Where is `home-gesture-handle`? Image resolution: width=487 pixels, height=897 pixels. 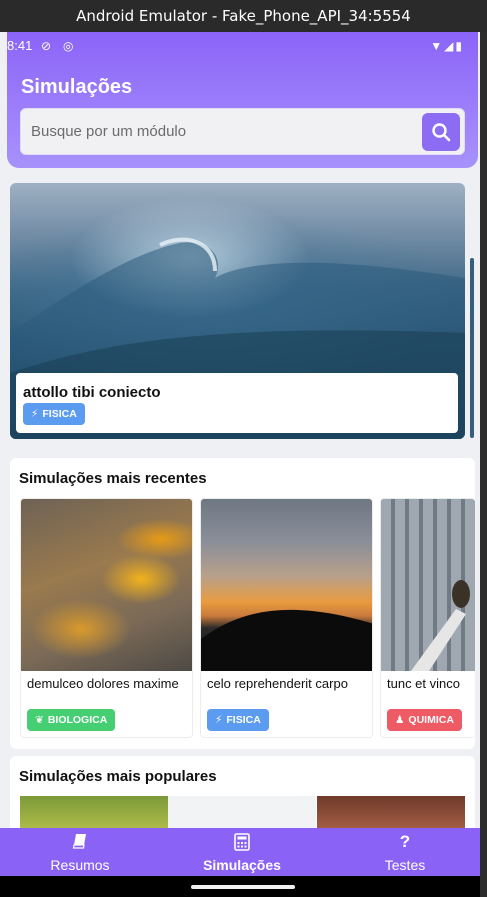
home-gesture-handle is located at coordinates (243, 887).